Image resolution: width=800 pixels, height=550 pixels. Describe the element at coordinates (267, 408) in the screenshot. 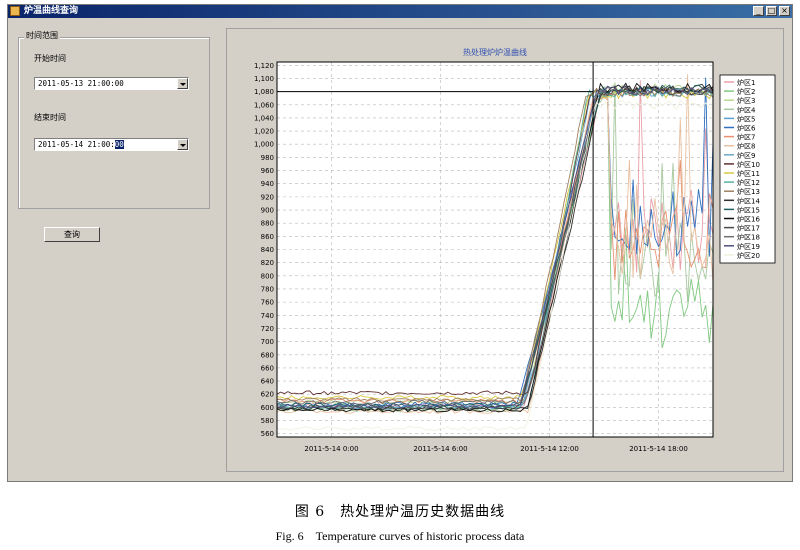

I see `y-tick-label: 600` at that location.